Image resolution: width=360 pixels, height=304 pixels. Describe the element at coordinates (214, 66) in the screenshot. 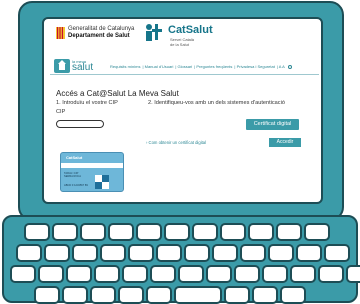

I see `nav-link-preguntes: Preguntes freqüents` at that location.